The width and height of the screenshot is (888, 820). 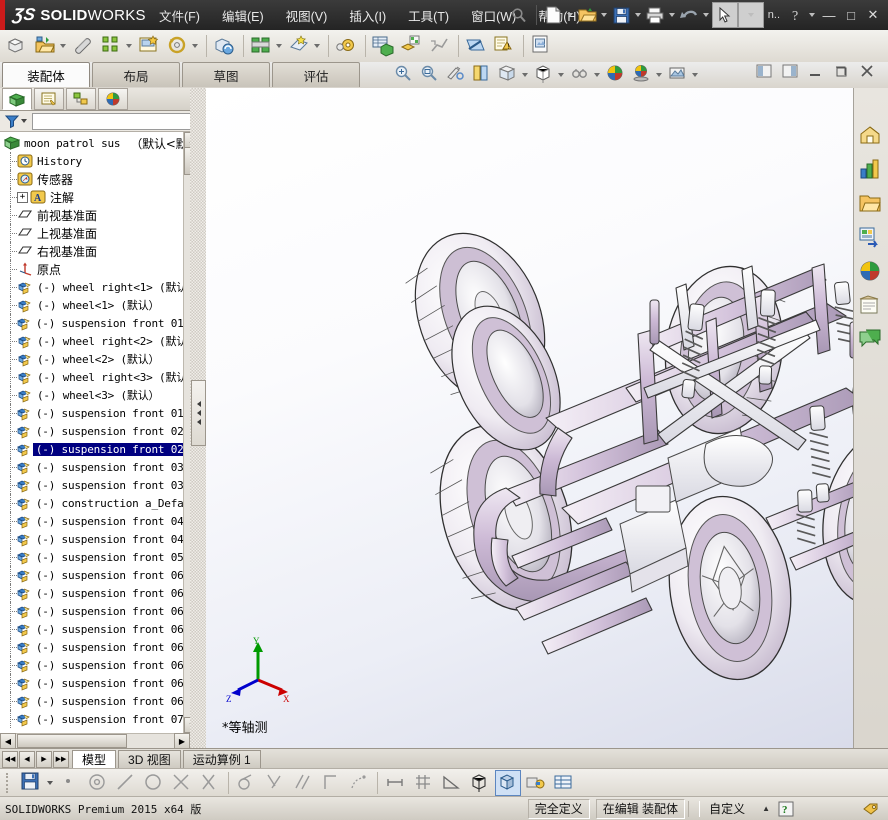 What do you see at coordinates (178, 46) in the screenshot?
I see `move-component-icon` at bounding box center [178, 46].